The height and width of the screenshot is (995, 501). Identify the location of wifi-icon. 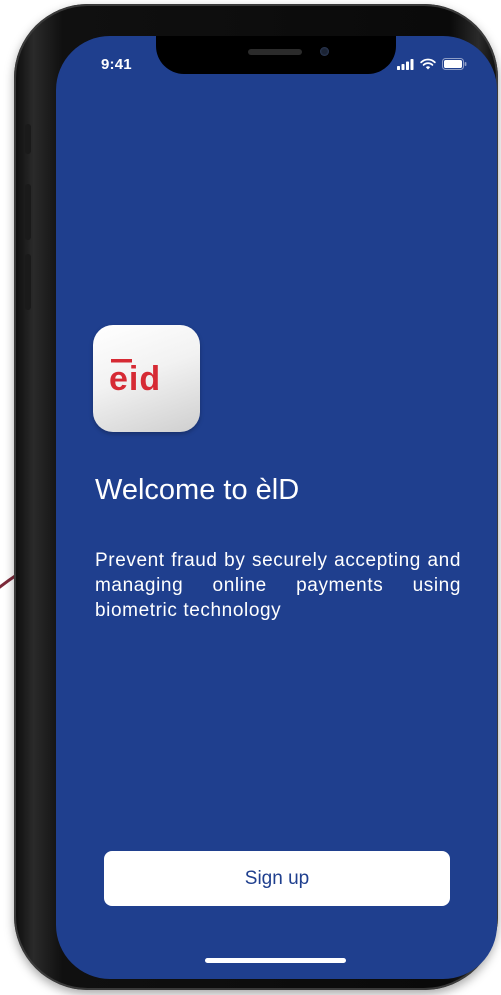
(428, 64).